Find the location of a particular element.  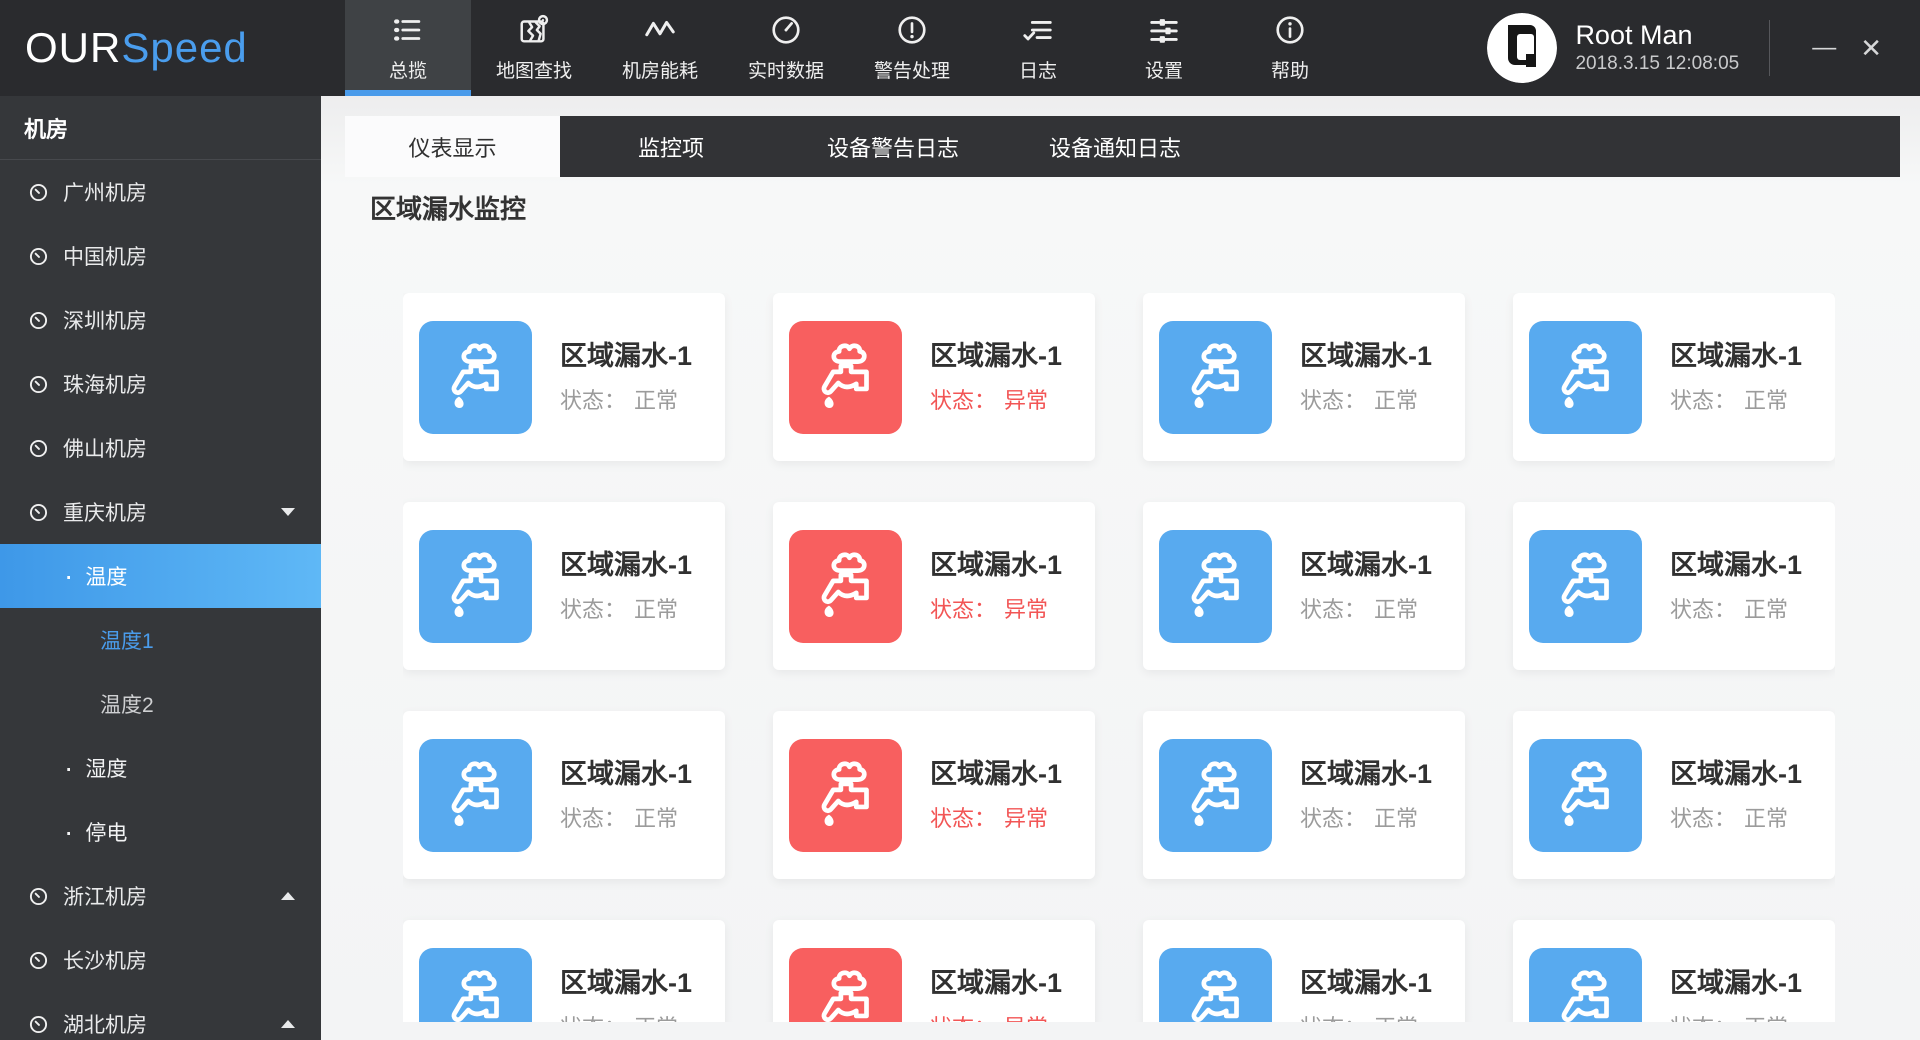

settings-icon is located at coordinates (1164, 30).